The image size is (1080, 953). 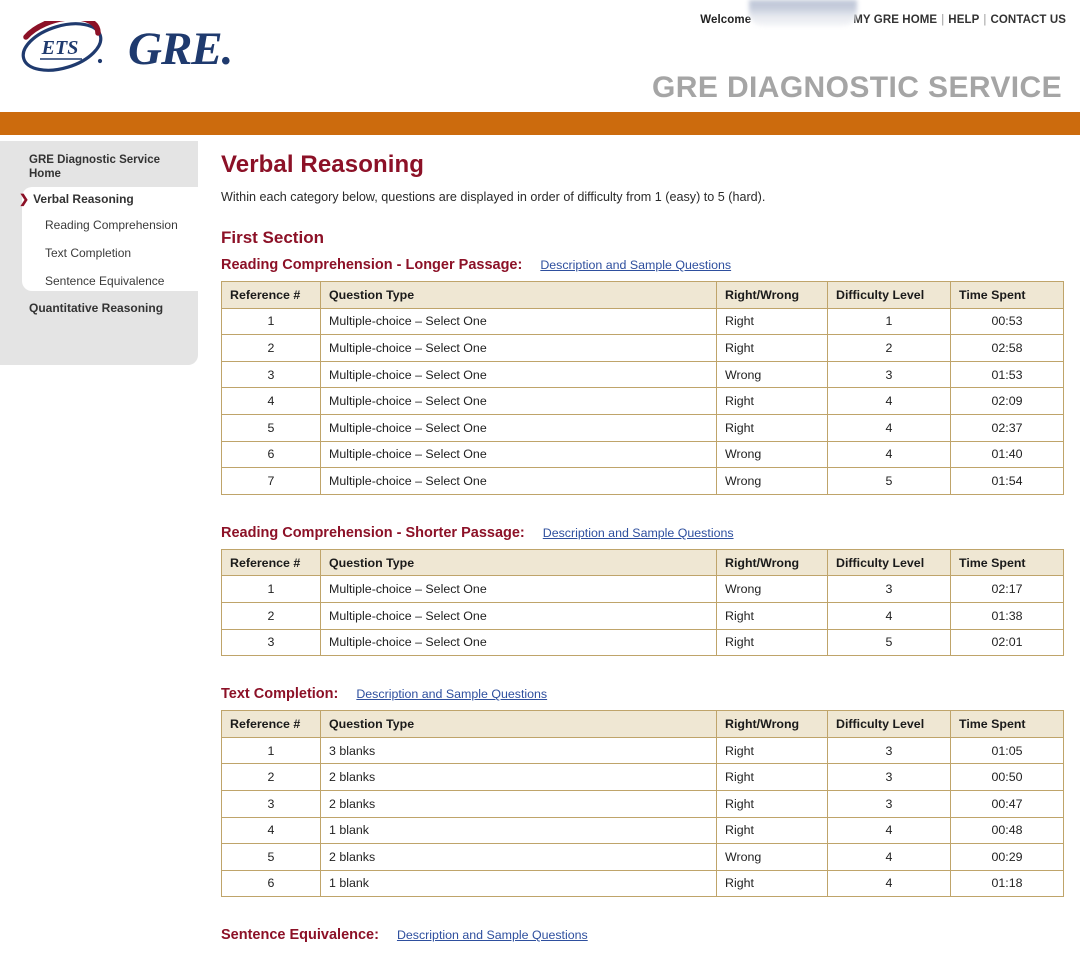 What do you see at coordinates (1007, 589) in the screenshot?
I see `cell-time: 02:17` at bounding box center [1007, 589].